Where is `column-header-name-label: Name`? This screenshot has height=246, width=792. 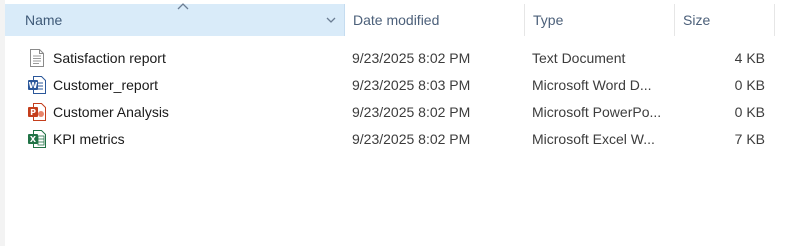 column-header-name-label: Name is located at coordinates (44, 20).